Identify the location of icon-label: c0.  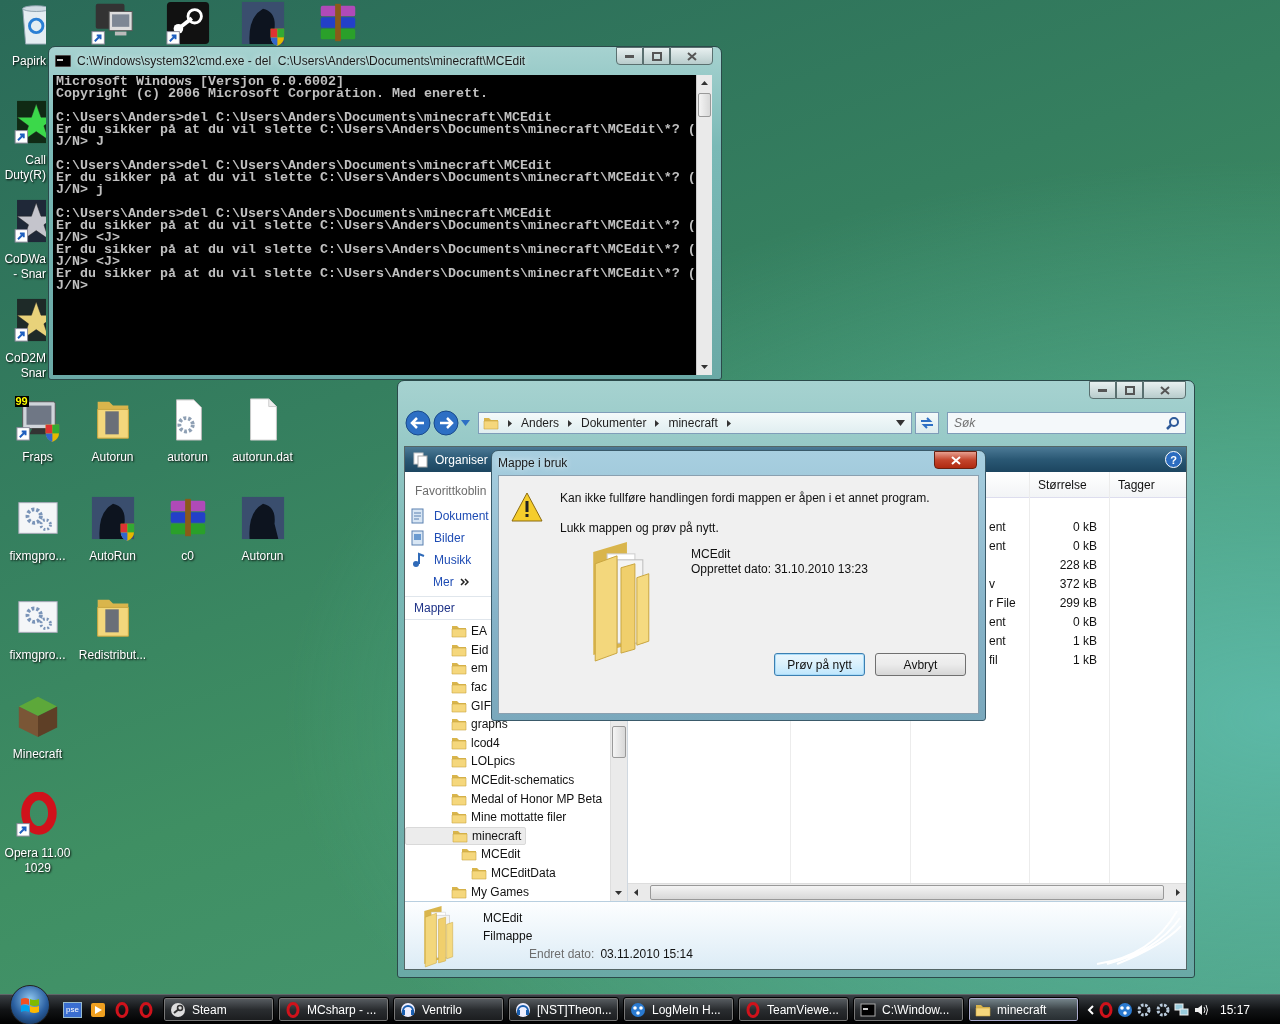
(187, 556).